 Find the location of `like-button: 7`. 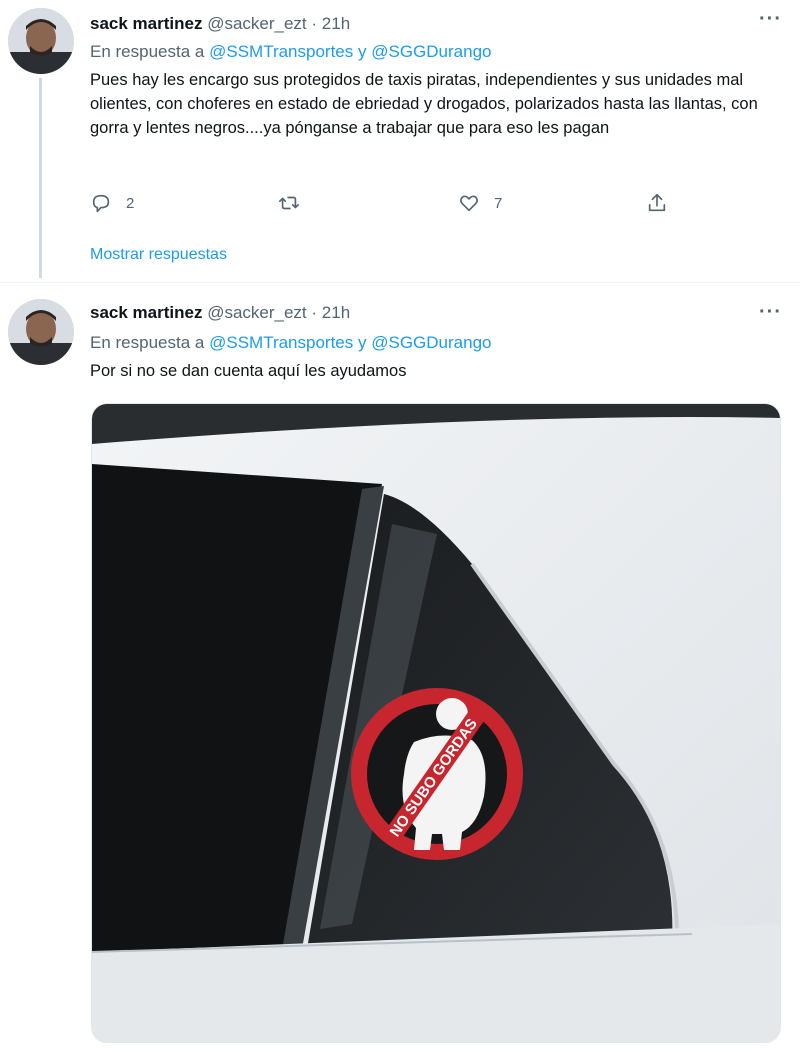

like-button: 7 is located at coordinates (480, 203).